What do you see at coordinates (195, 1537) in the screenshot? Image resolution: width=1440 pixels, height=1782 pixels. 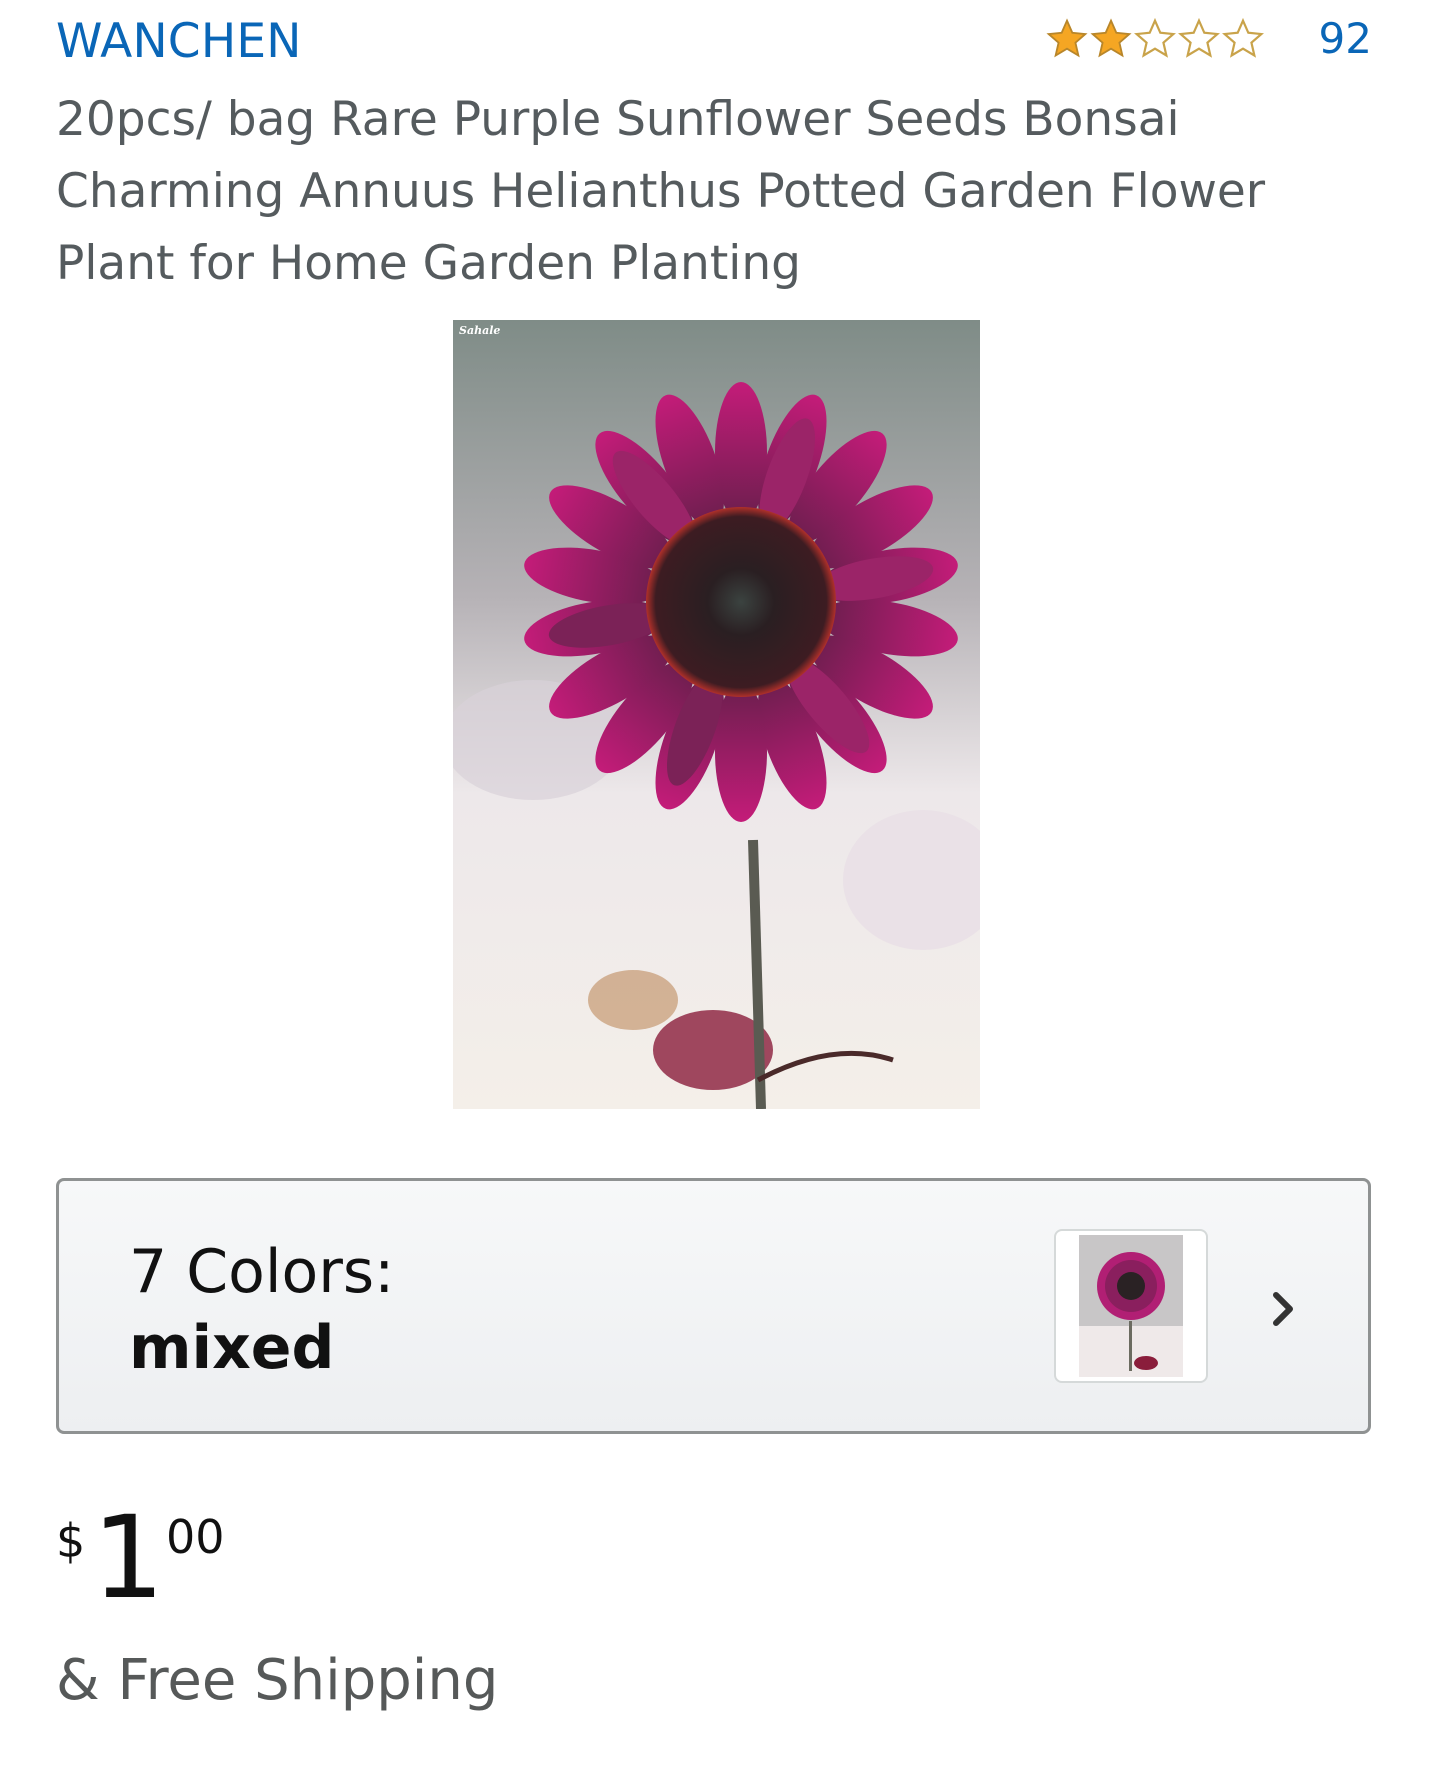 I see `price-fraction: 00` at bounding box center [195, 1537].